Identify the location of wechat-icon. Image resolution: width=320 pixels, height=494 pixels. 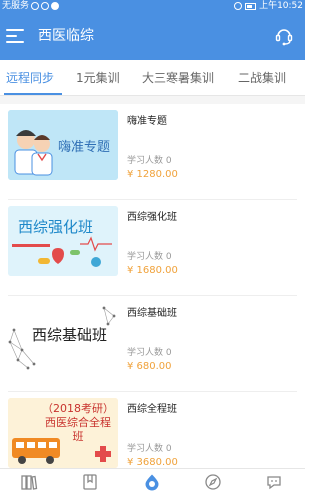
(55, 6).